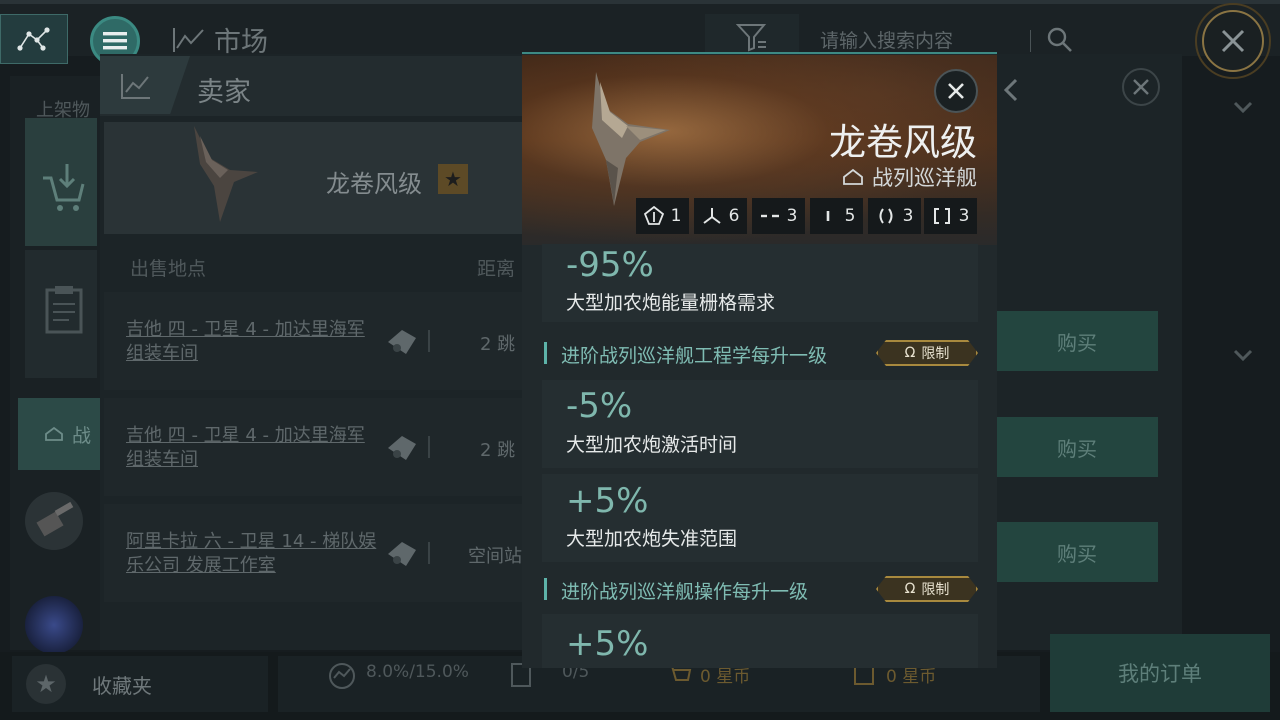 This screenshot has height=720, width=1280. What do you see at coordinates (374, 184) in the screenshot?
I see `ship-card-name: 龙卷风级` at bounding box center [374, 184].